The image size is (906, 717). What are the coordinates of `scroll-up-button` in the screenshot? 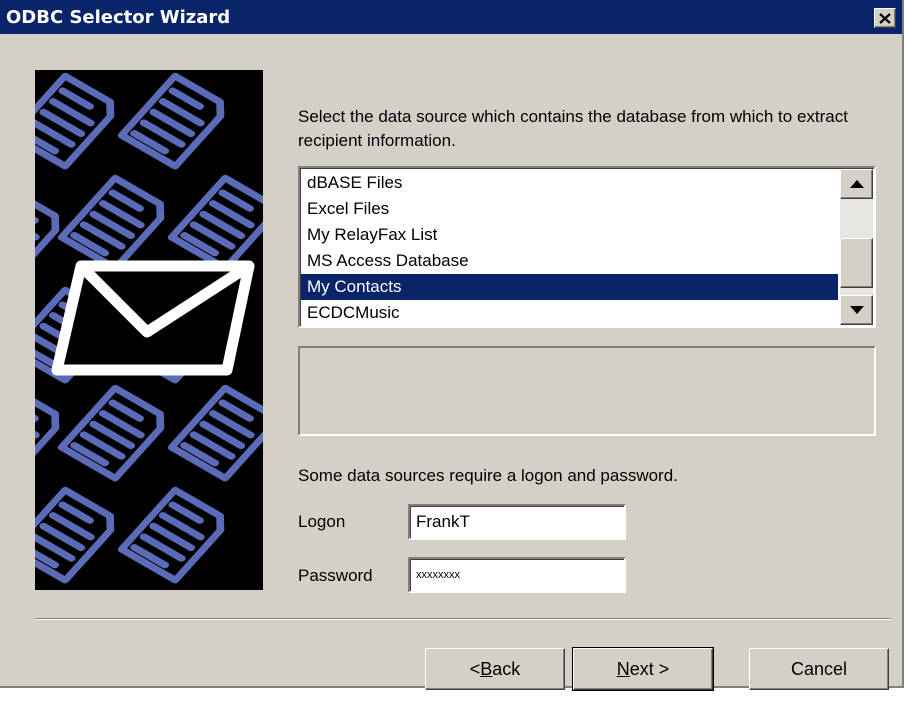 It's located at (856, 184).